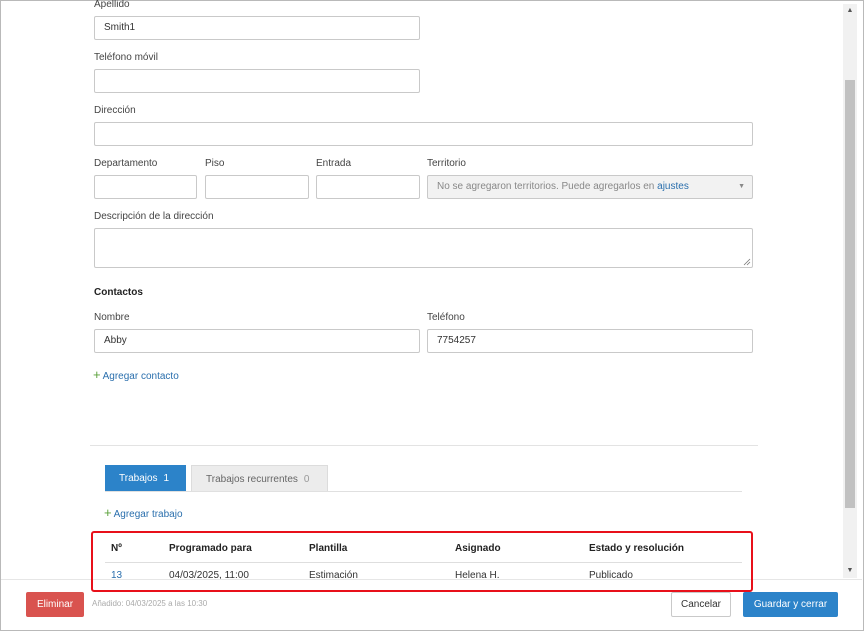 Image resolution: width=864 pixels, height=631 pixels. Describe the element at coordinates (422, 561) in the screenshot. I see `highlight-box` at that location.